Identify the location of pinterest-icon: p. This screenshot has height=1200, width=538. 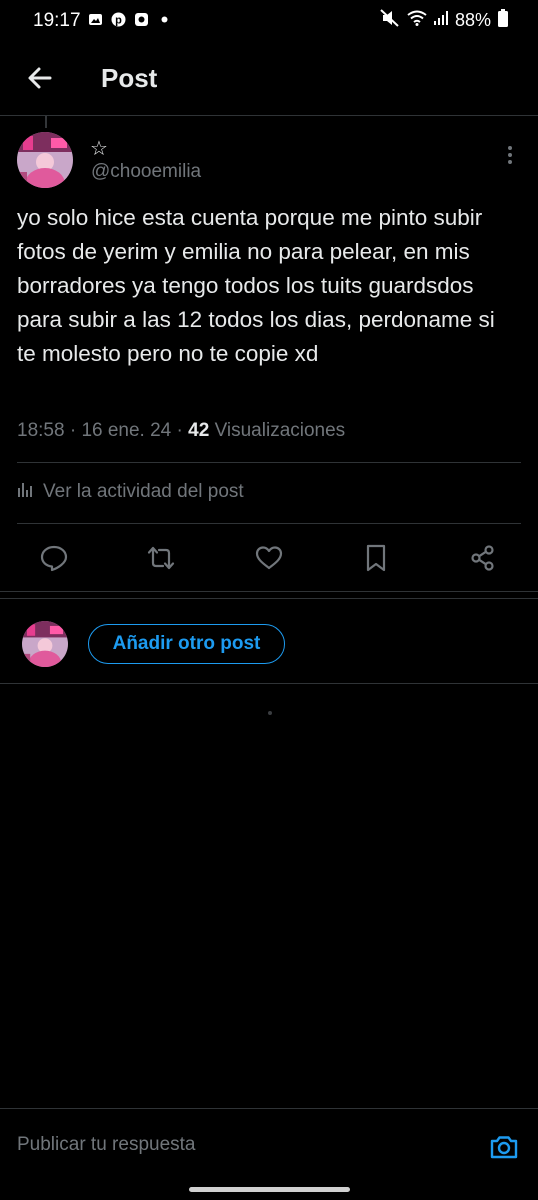
(118, 19).